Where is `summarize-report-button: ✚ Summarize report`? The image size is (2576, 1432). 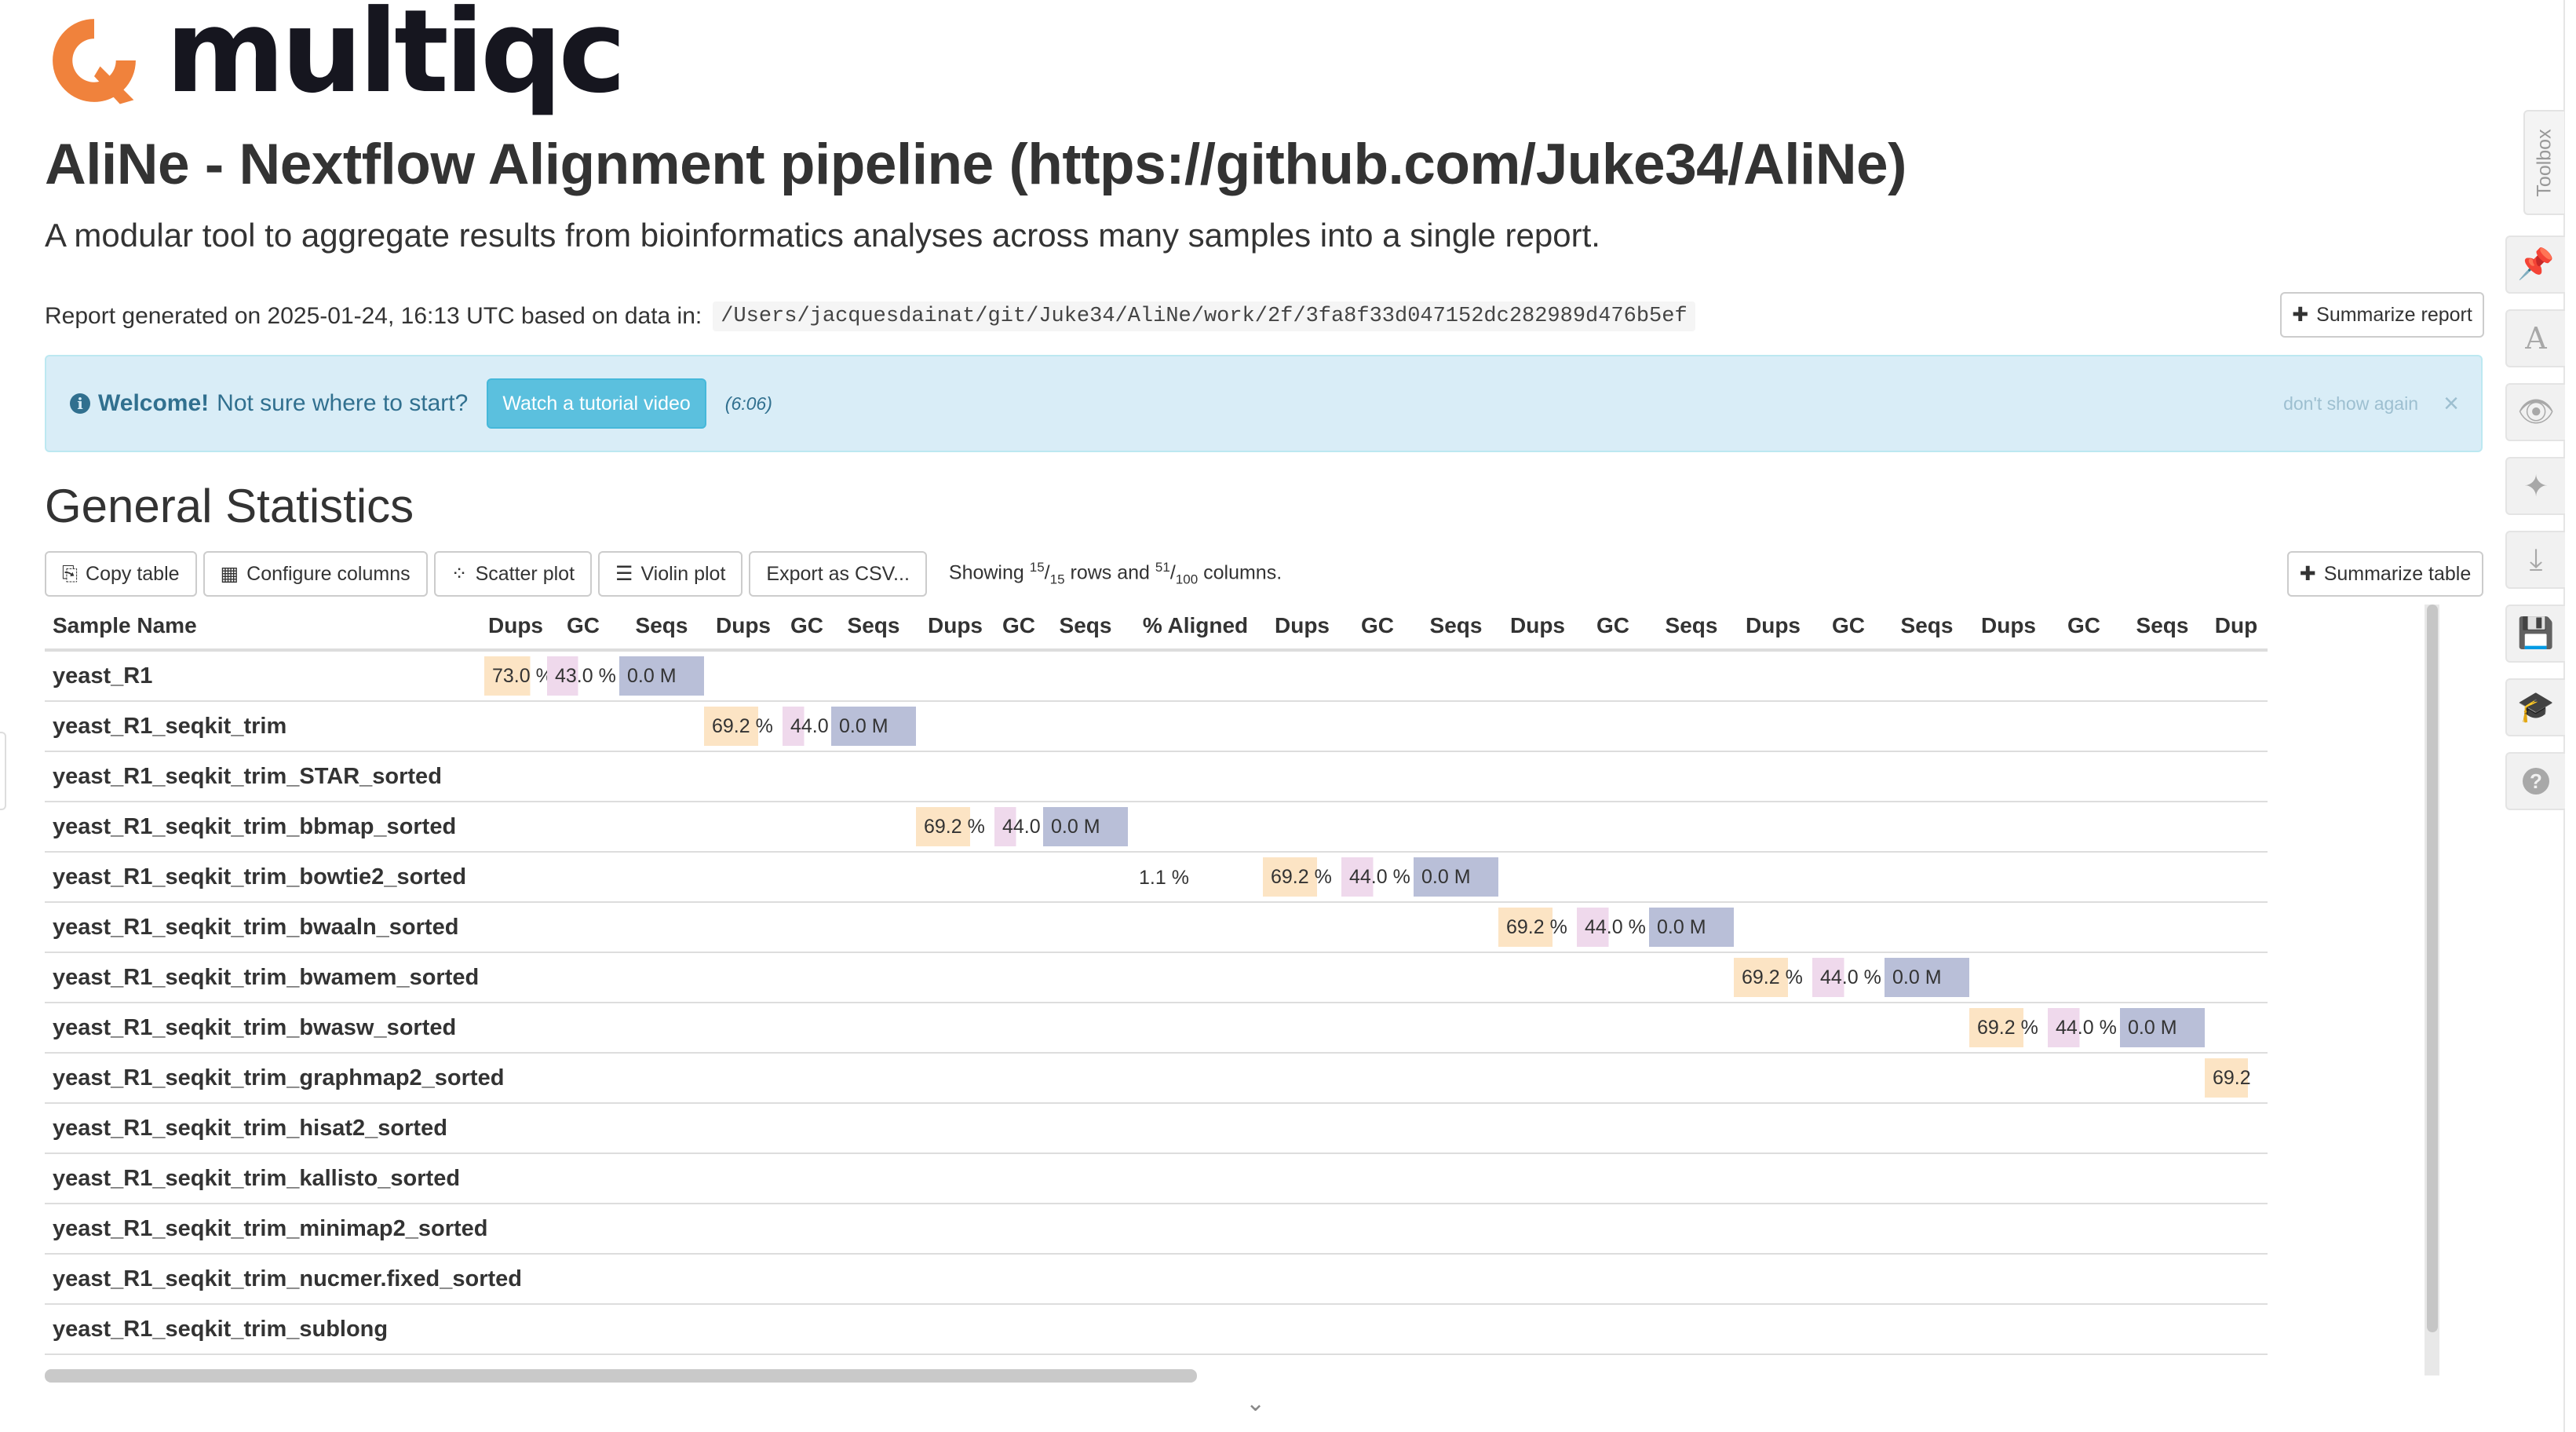
summarize-report-button: ✚ Summarize report is located at coordinates (2382, 315).